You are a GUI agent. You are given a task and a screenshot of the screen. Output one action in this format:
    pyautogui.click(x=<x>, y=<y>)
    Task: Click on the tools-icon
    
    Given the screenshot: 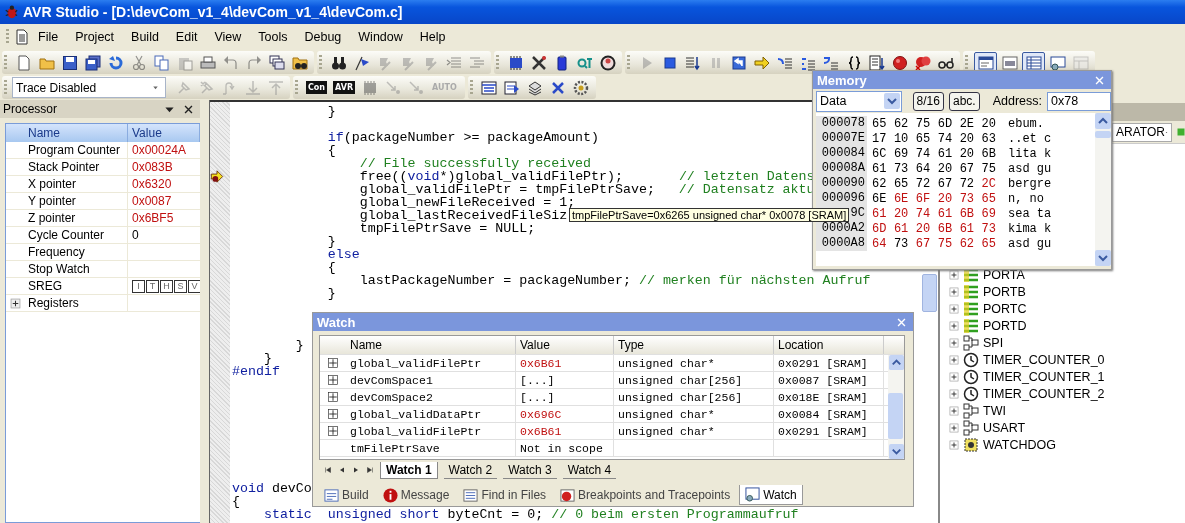 What is the action you would take?
    pyautogui.click(x=538, y=62)
    